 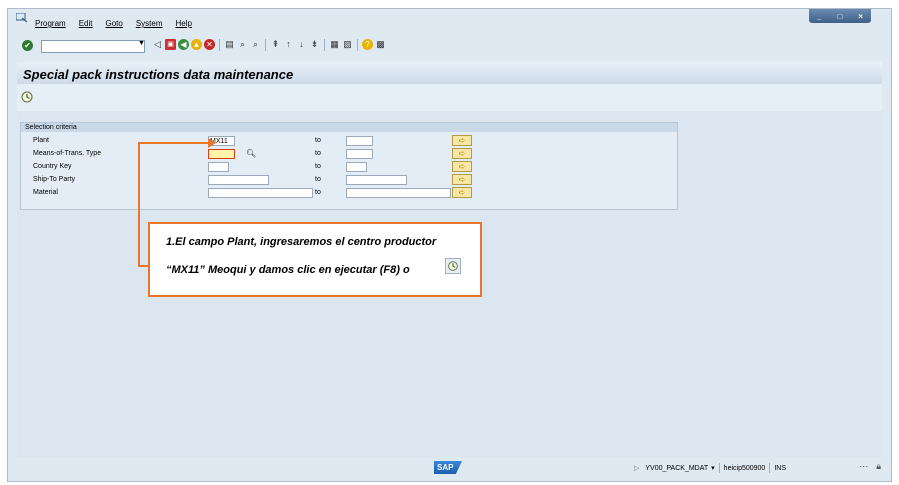 What do you see at coordinates (86, 23) in the screenshot?
I see `menu-edit: Edit` at bounding box center [86, 23].